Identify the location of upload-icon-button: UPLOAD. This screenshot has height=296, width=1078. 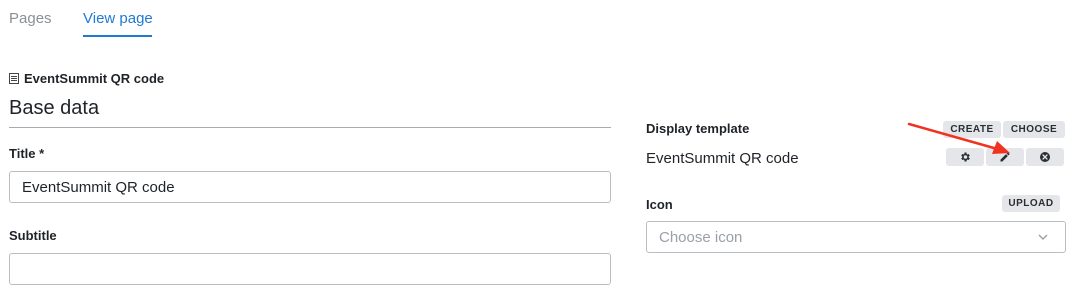
(1031, 203).